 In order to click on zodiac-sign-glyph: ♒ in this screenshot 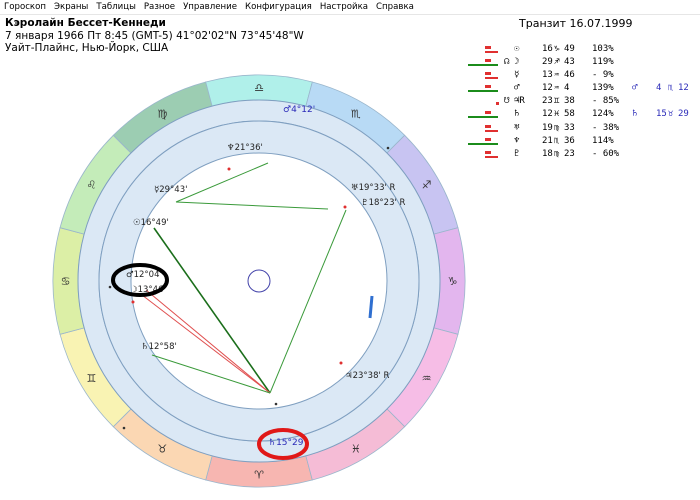, I will do `click(427, 378)`.